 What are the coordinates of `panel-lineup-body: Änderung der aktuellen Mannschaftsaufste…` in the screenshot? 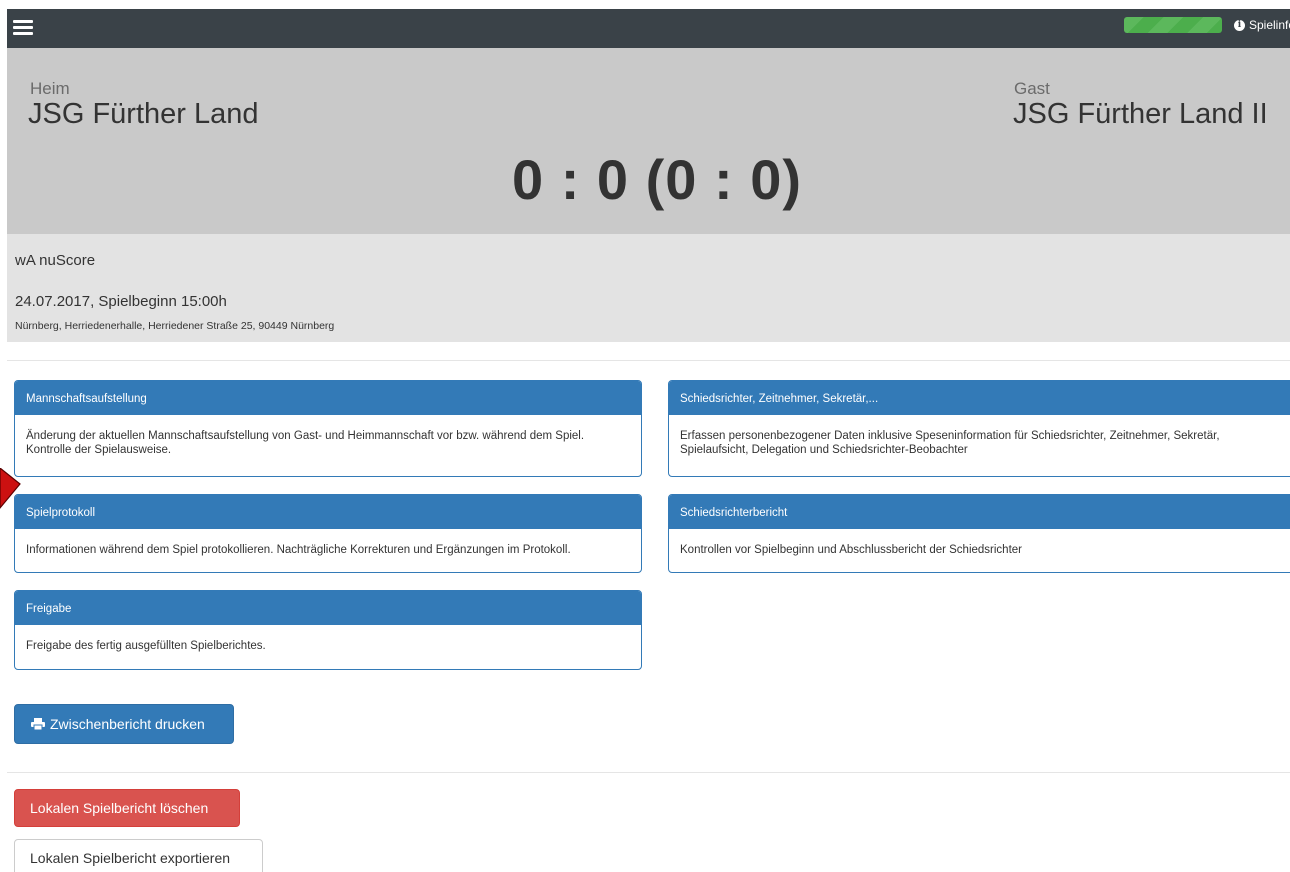 It's located at (305, 443).